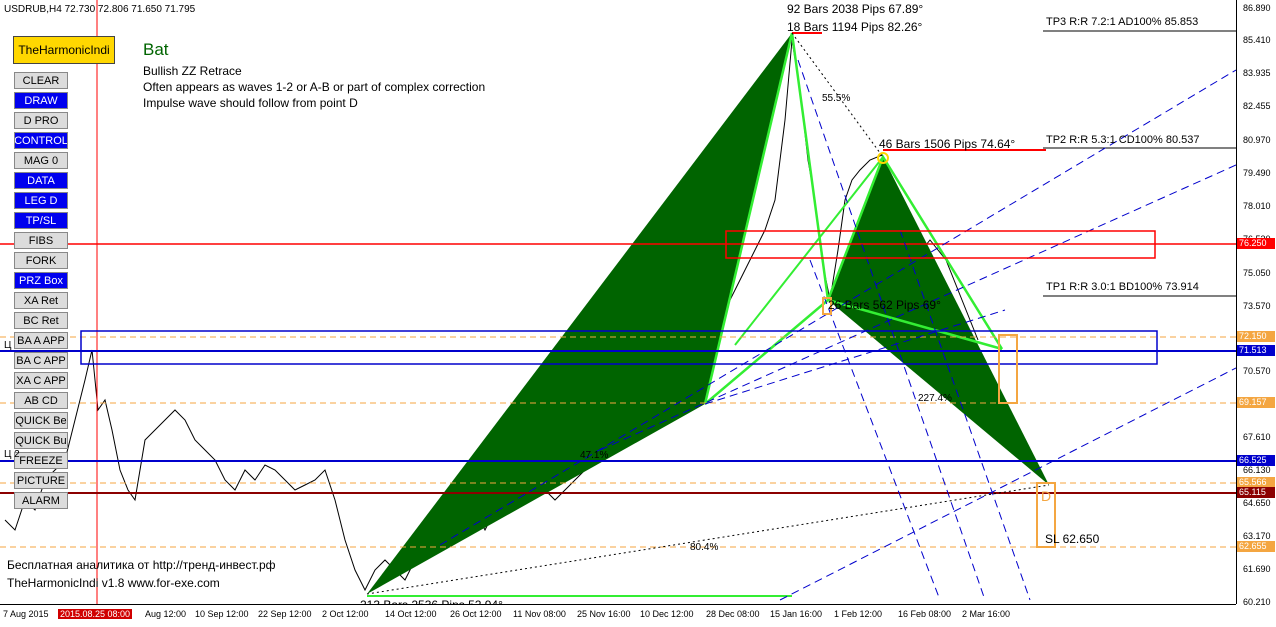 The height and width of the screenshot is (627, 1276). Describe the element at coordinates (41, 100) in the screenshot. I see `tool-button-draw: DRAW` at that location.